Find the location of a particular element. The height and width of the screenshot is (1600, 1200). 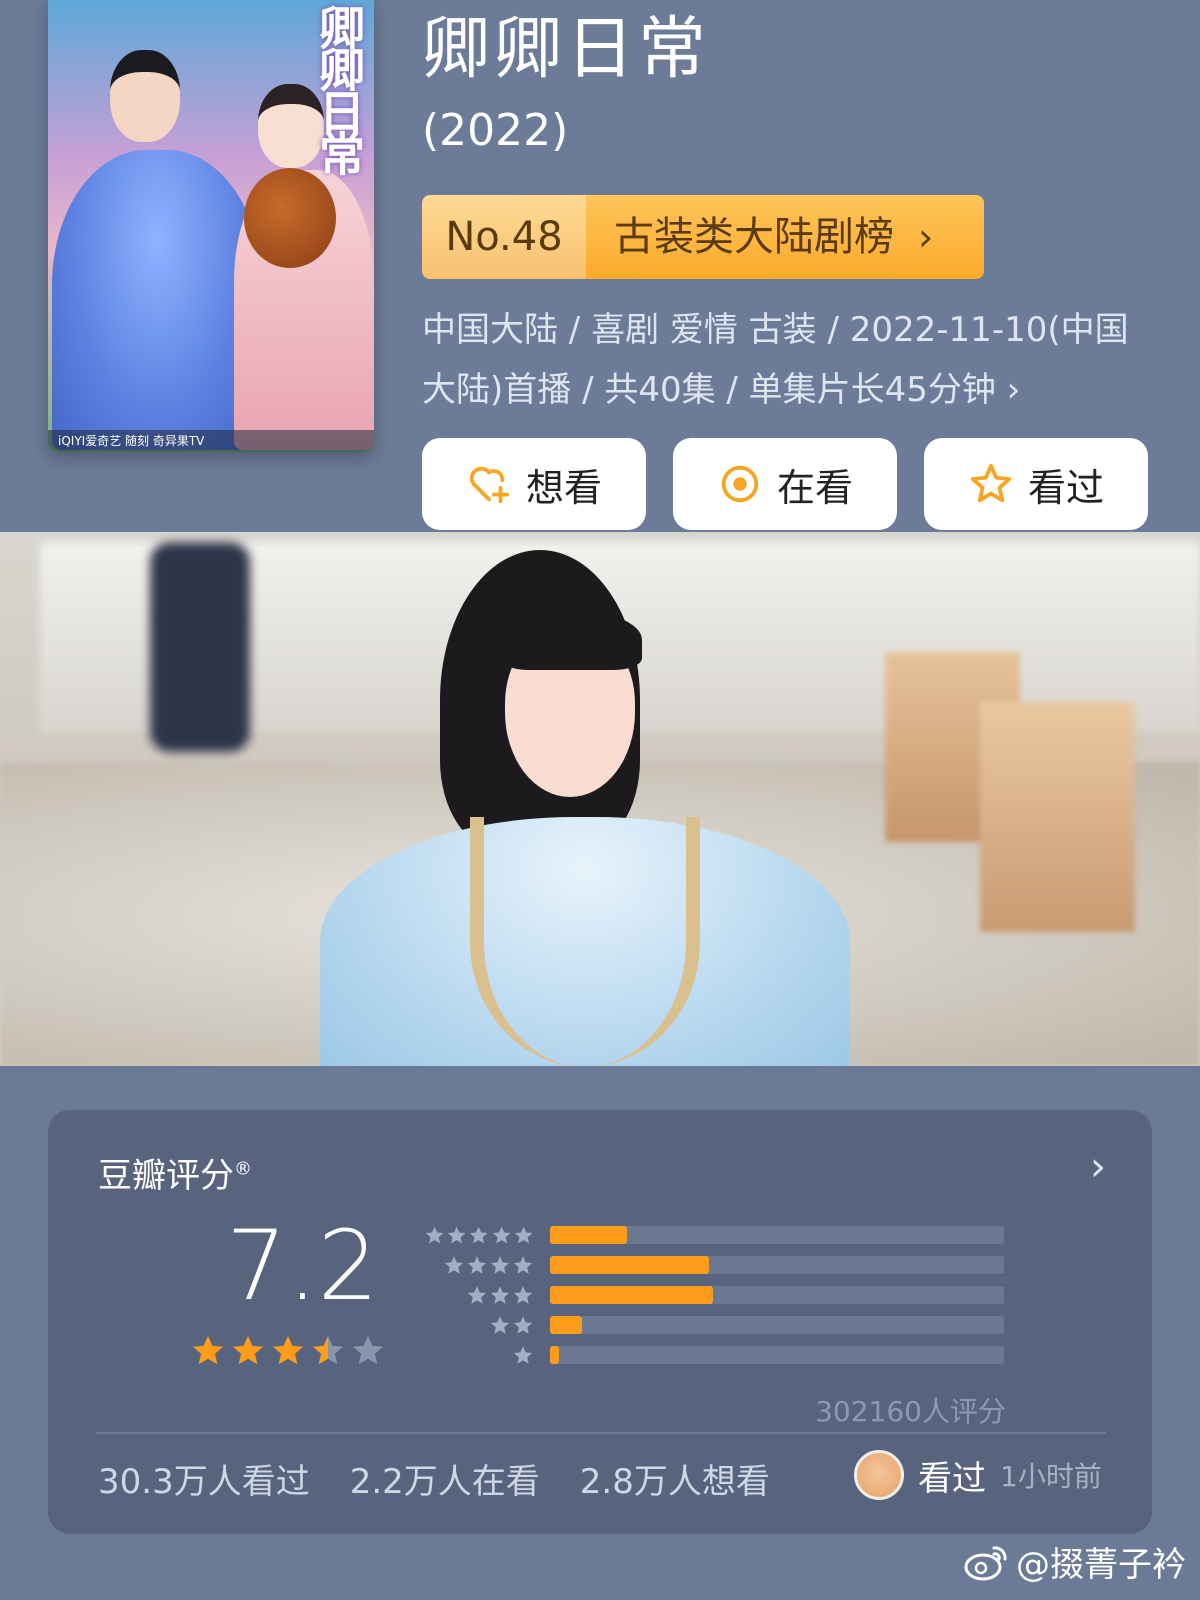

rank-badge: No.48 古装类大陆剧榜 › is located at coordinates (703, 237).